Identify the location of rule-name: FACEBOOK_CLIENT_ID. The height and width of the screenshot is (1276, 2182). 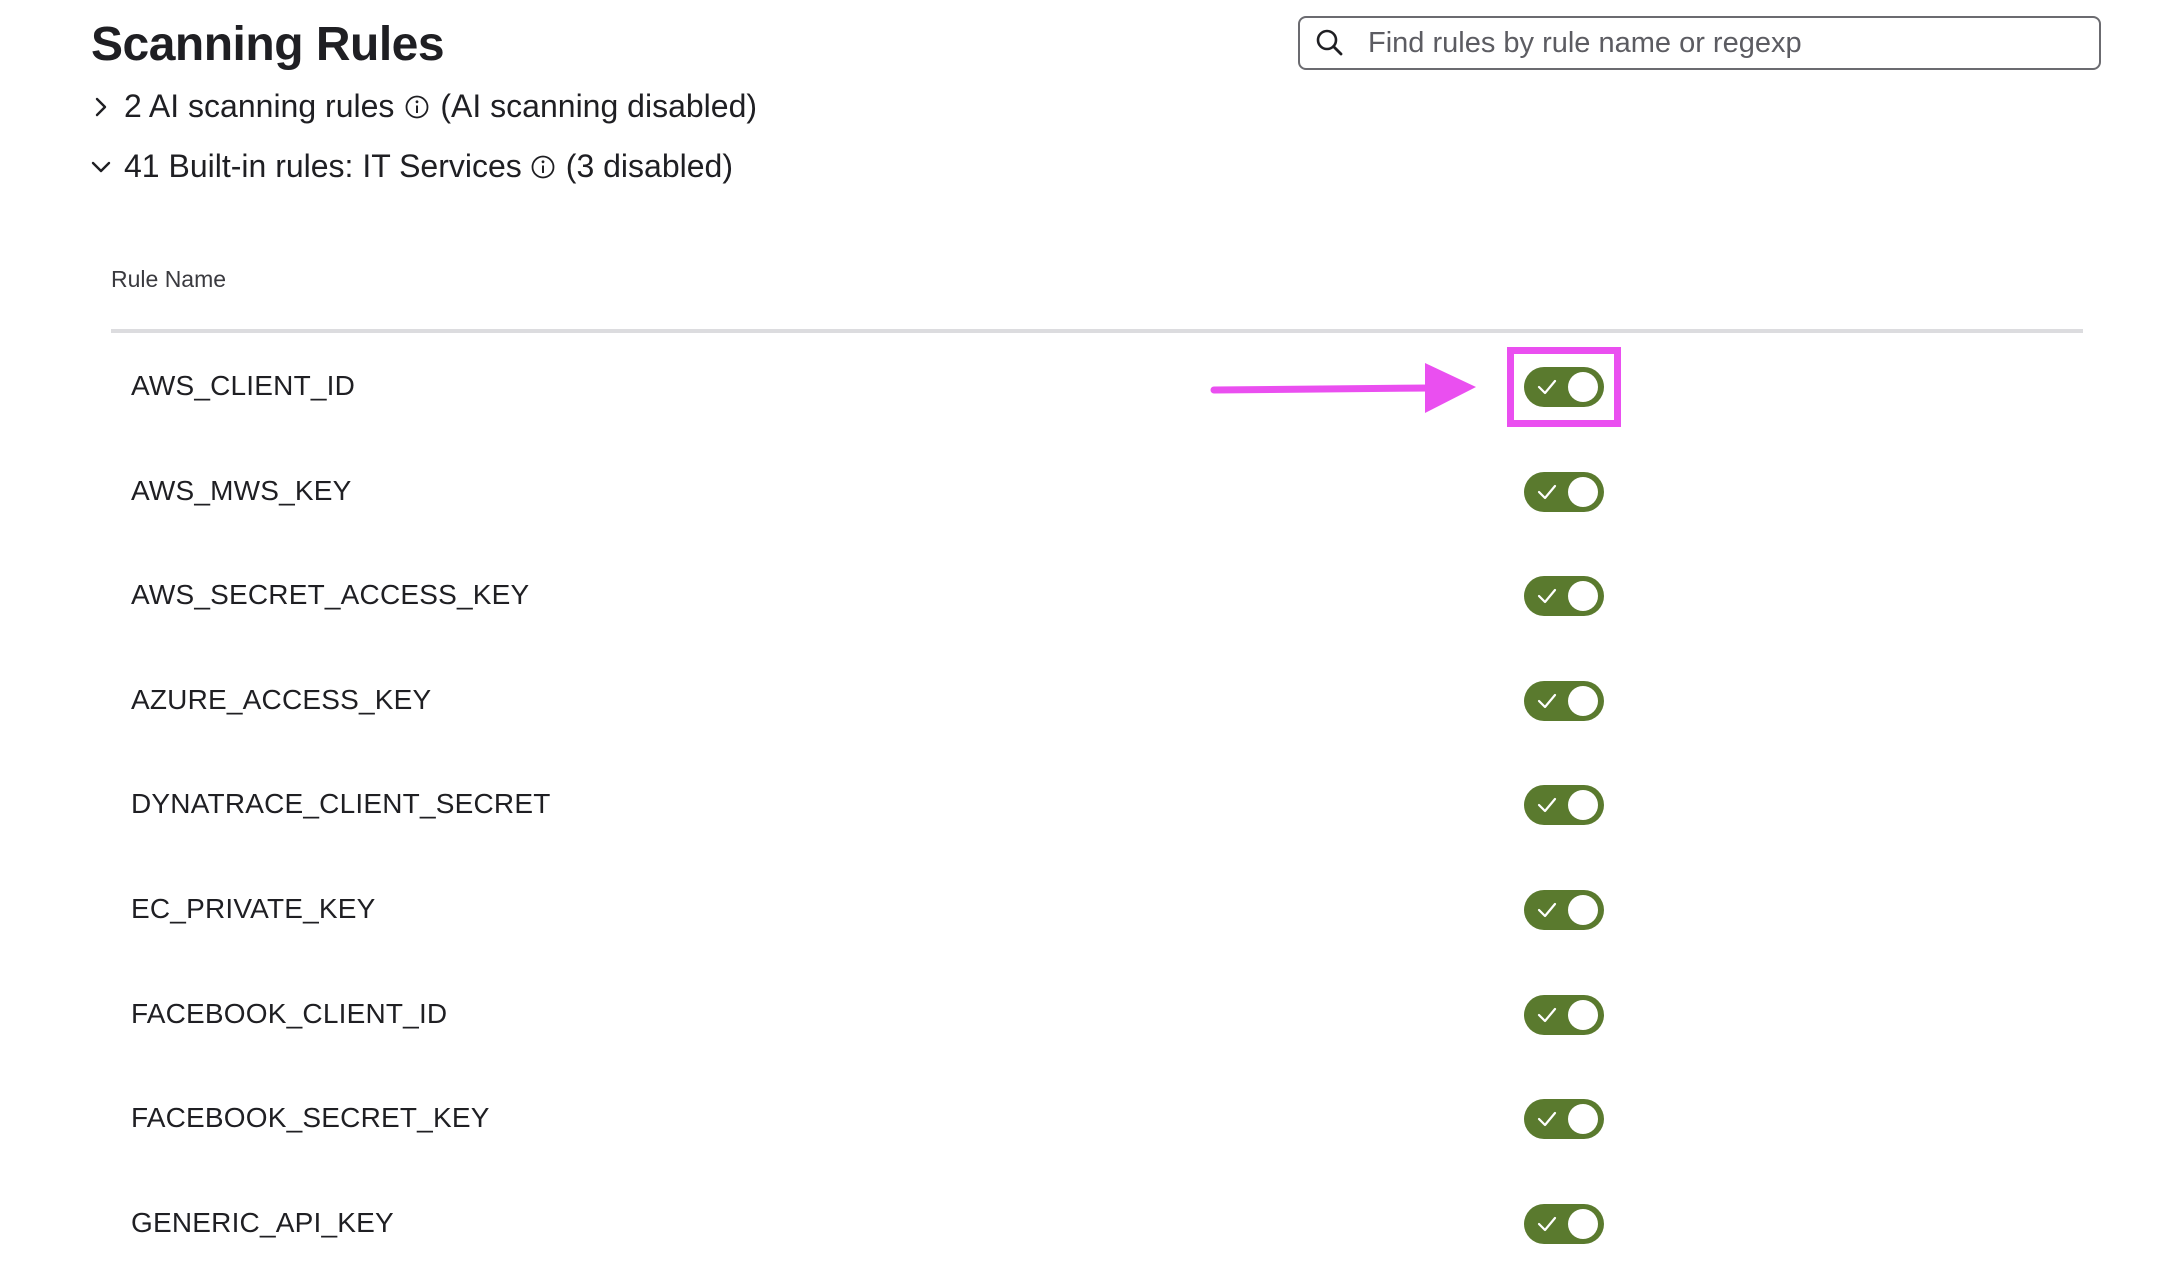
(289, 1013).